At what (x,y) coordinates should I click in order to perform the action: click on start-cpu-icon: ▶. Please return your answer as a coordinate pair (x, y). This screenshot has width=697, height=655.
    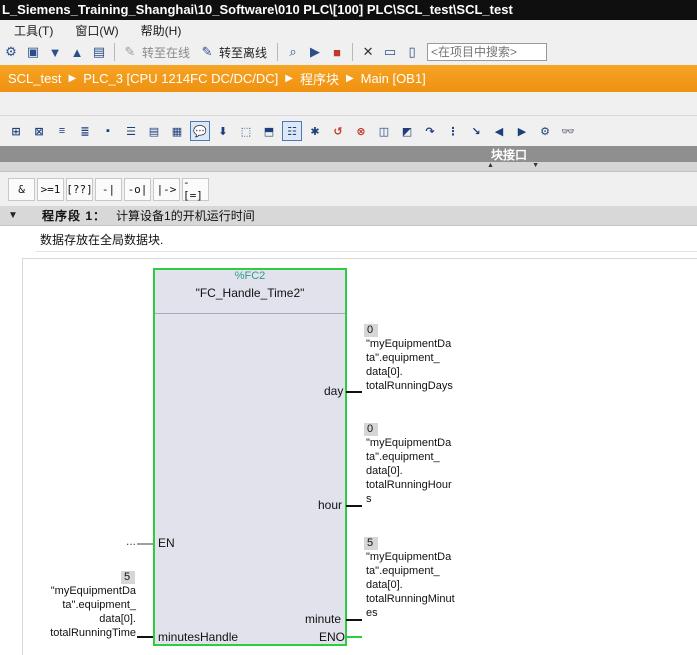
    Looking at the image, I should click on (315, 52).